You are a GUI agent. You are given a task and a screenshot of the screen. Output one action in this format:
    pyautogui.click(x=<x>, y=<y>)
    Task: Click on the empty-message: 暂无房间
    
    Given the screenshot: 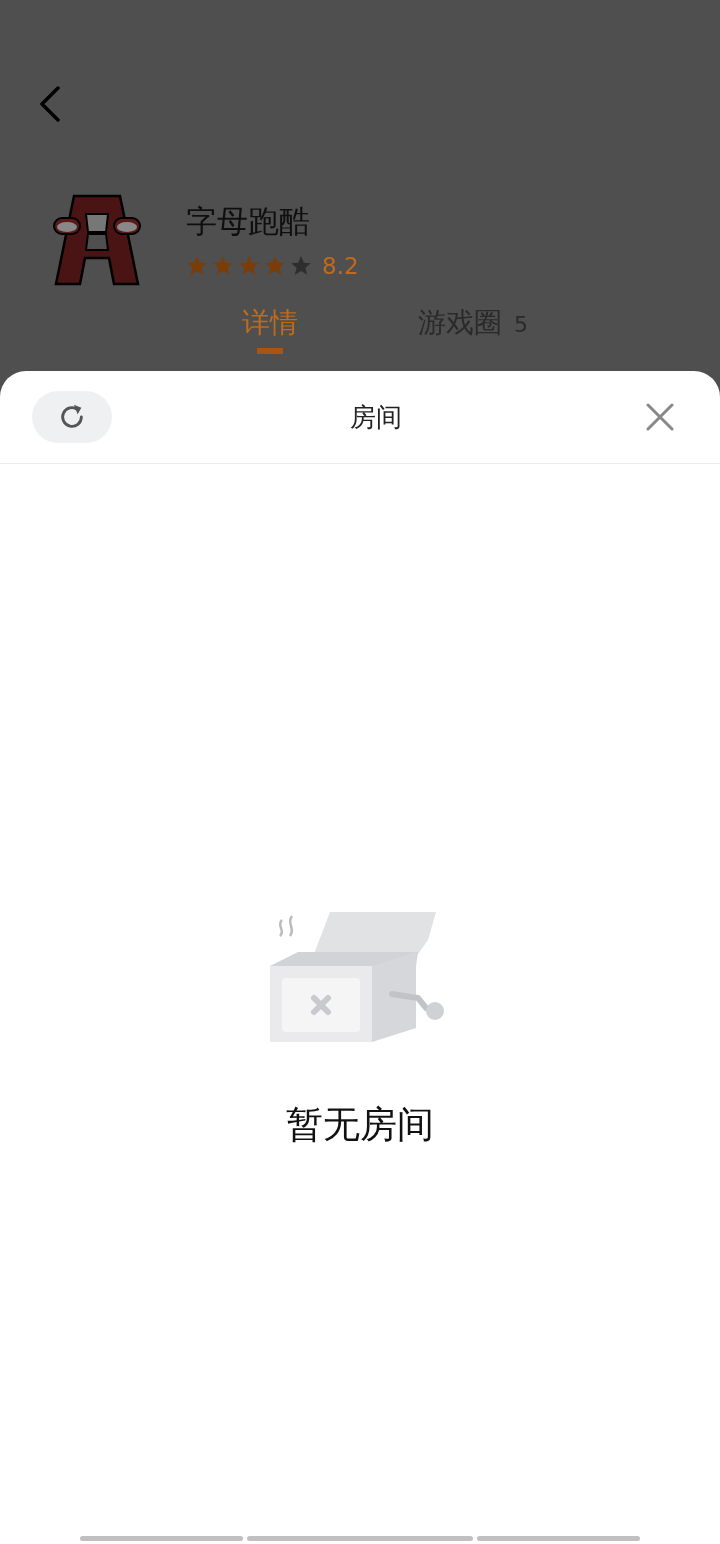 What is the action you would take?
    pyautogui.click(x=360, y=1125)
    